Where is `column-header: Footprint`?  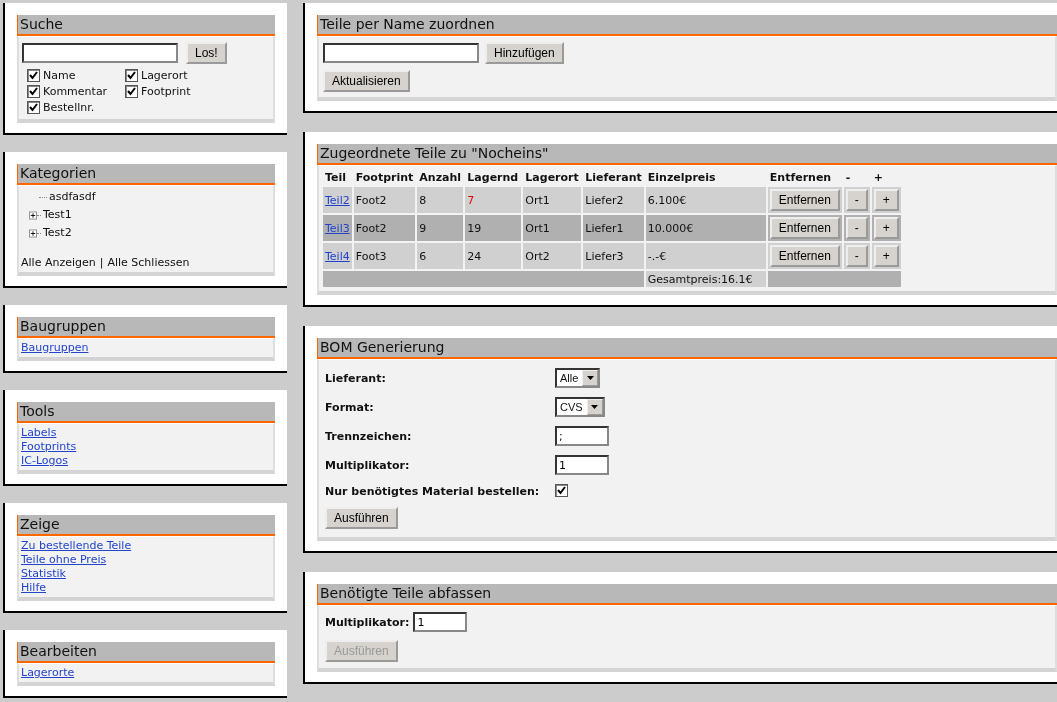
column-header: Footprint is located at coordinates (384, 177).